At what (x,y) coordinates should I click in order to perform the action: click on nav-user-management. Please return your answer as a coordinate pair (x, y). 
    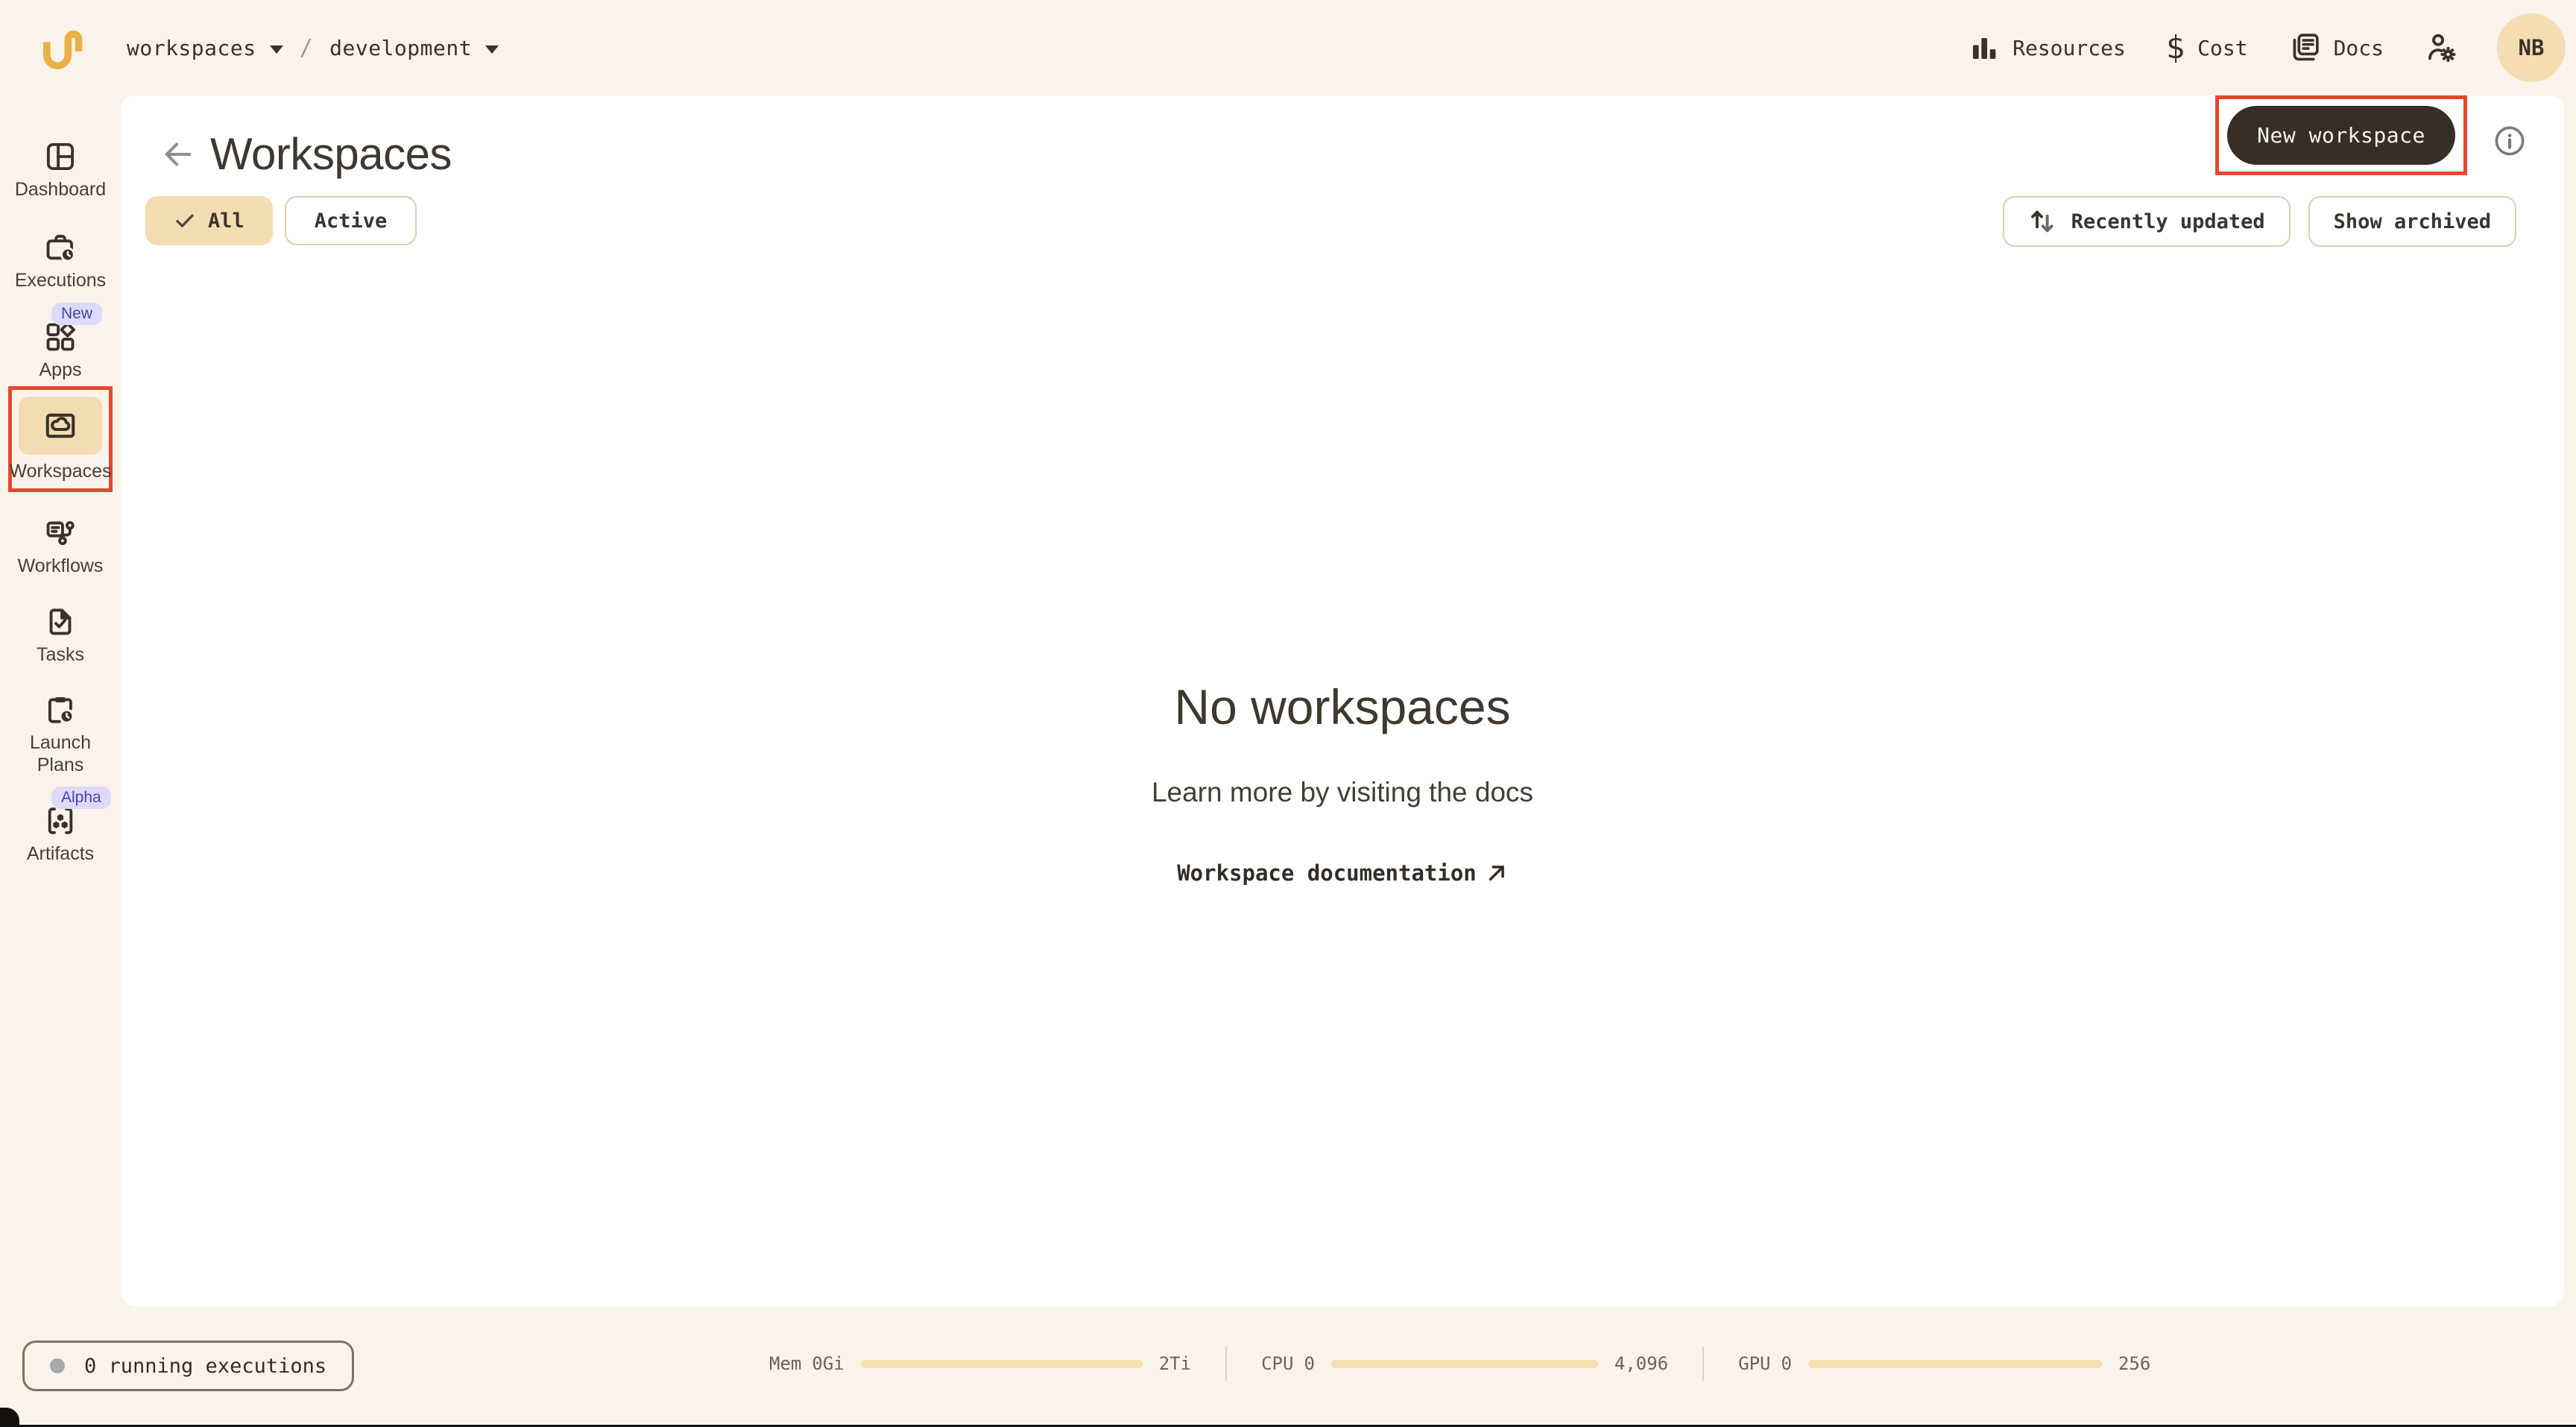
    Looking at the image, I should click on (2441, 48).